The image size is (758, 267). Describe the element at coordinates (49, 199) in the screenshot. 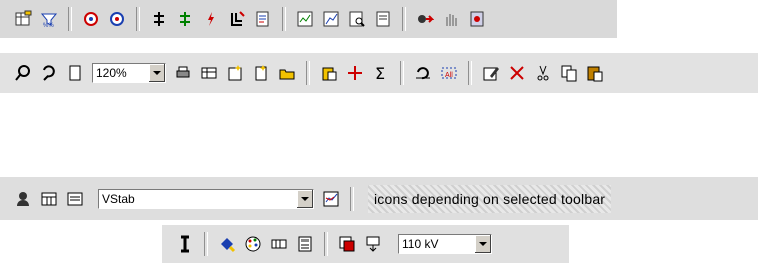

I see `table-view-icon` at that location.